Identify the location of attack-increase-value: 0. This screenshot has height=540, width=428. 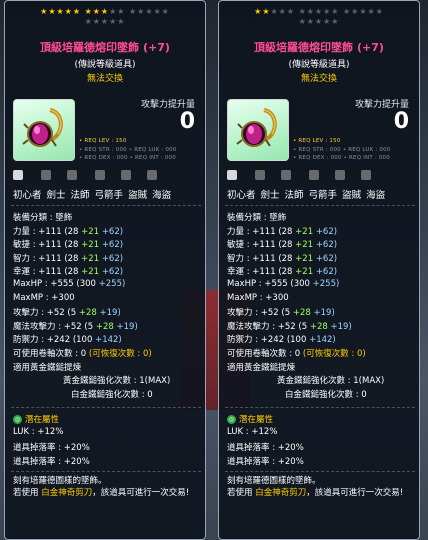
(187, 121).